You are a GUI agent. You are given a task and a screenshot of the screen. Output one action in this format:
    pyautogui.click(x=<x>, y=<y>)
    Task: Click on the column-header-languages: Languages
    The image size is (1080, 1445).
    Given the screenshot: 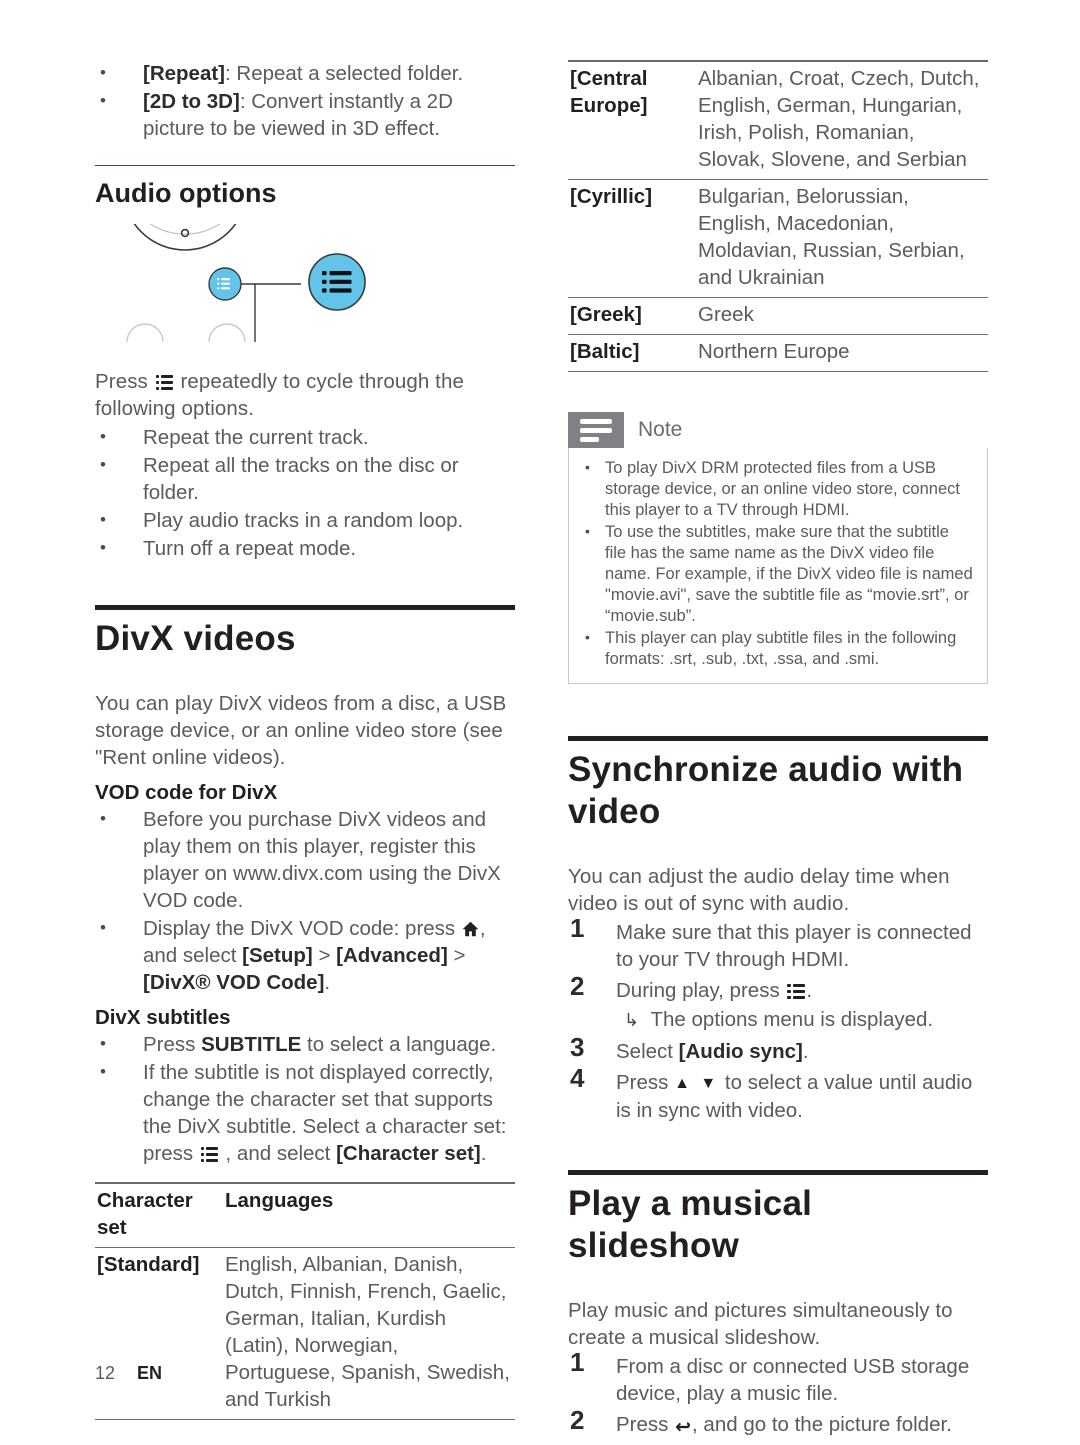 What is the action you would take?
    pyautogui.click(x=369, y=1215)
    